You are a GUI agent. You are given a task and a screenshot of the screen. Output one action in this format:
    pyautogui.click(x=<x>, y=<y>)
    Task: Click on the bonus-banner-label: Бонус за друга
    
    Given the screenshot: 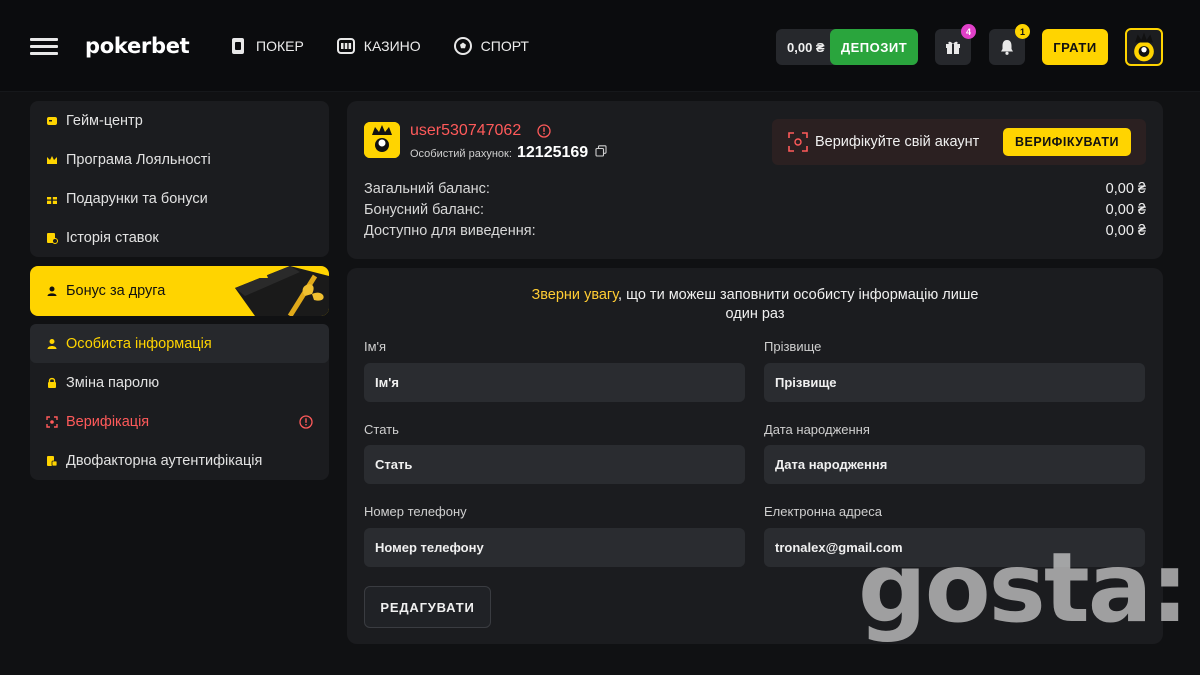 What is the action you would take?
    pyautogui.click(x=116, y=291)
    